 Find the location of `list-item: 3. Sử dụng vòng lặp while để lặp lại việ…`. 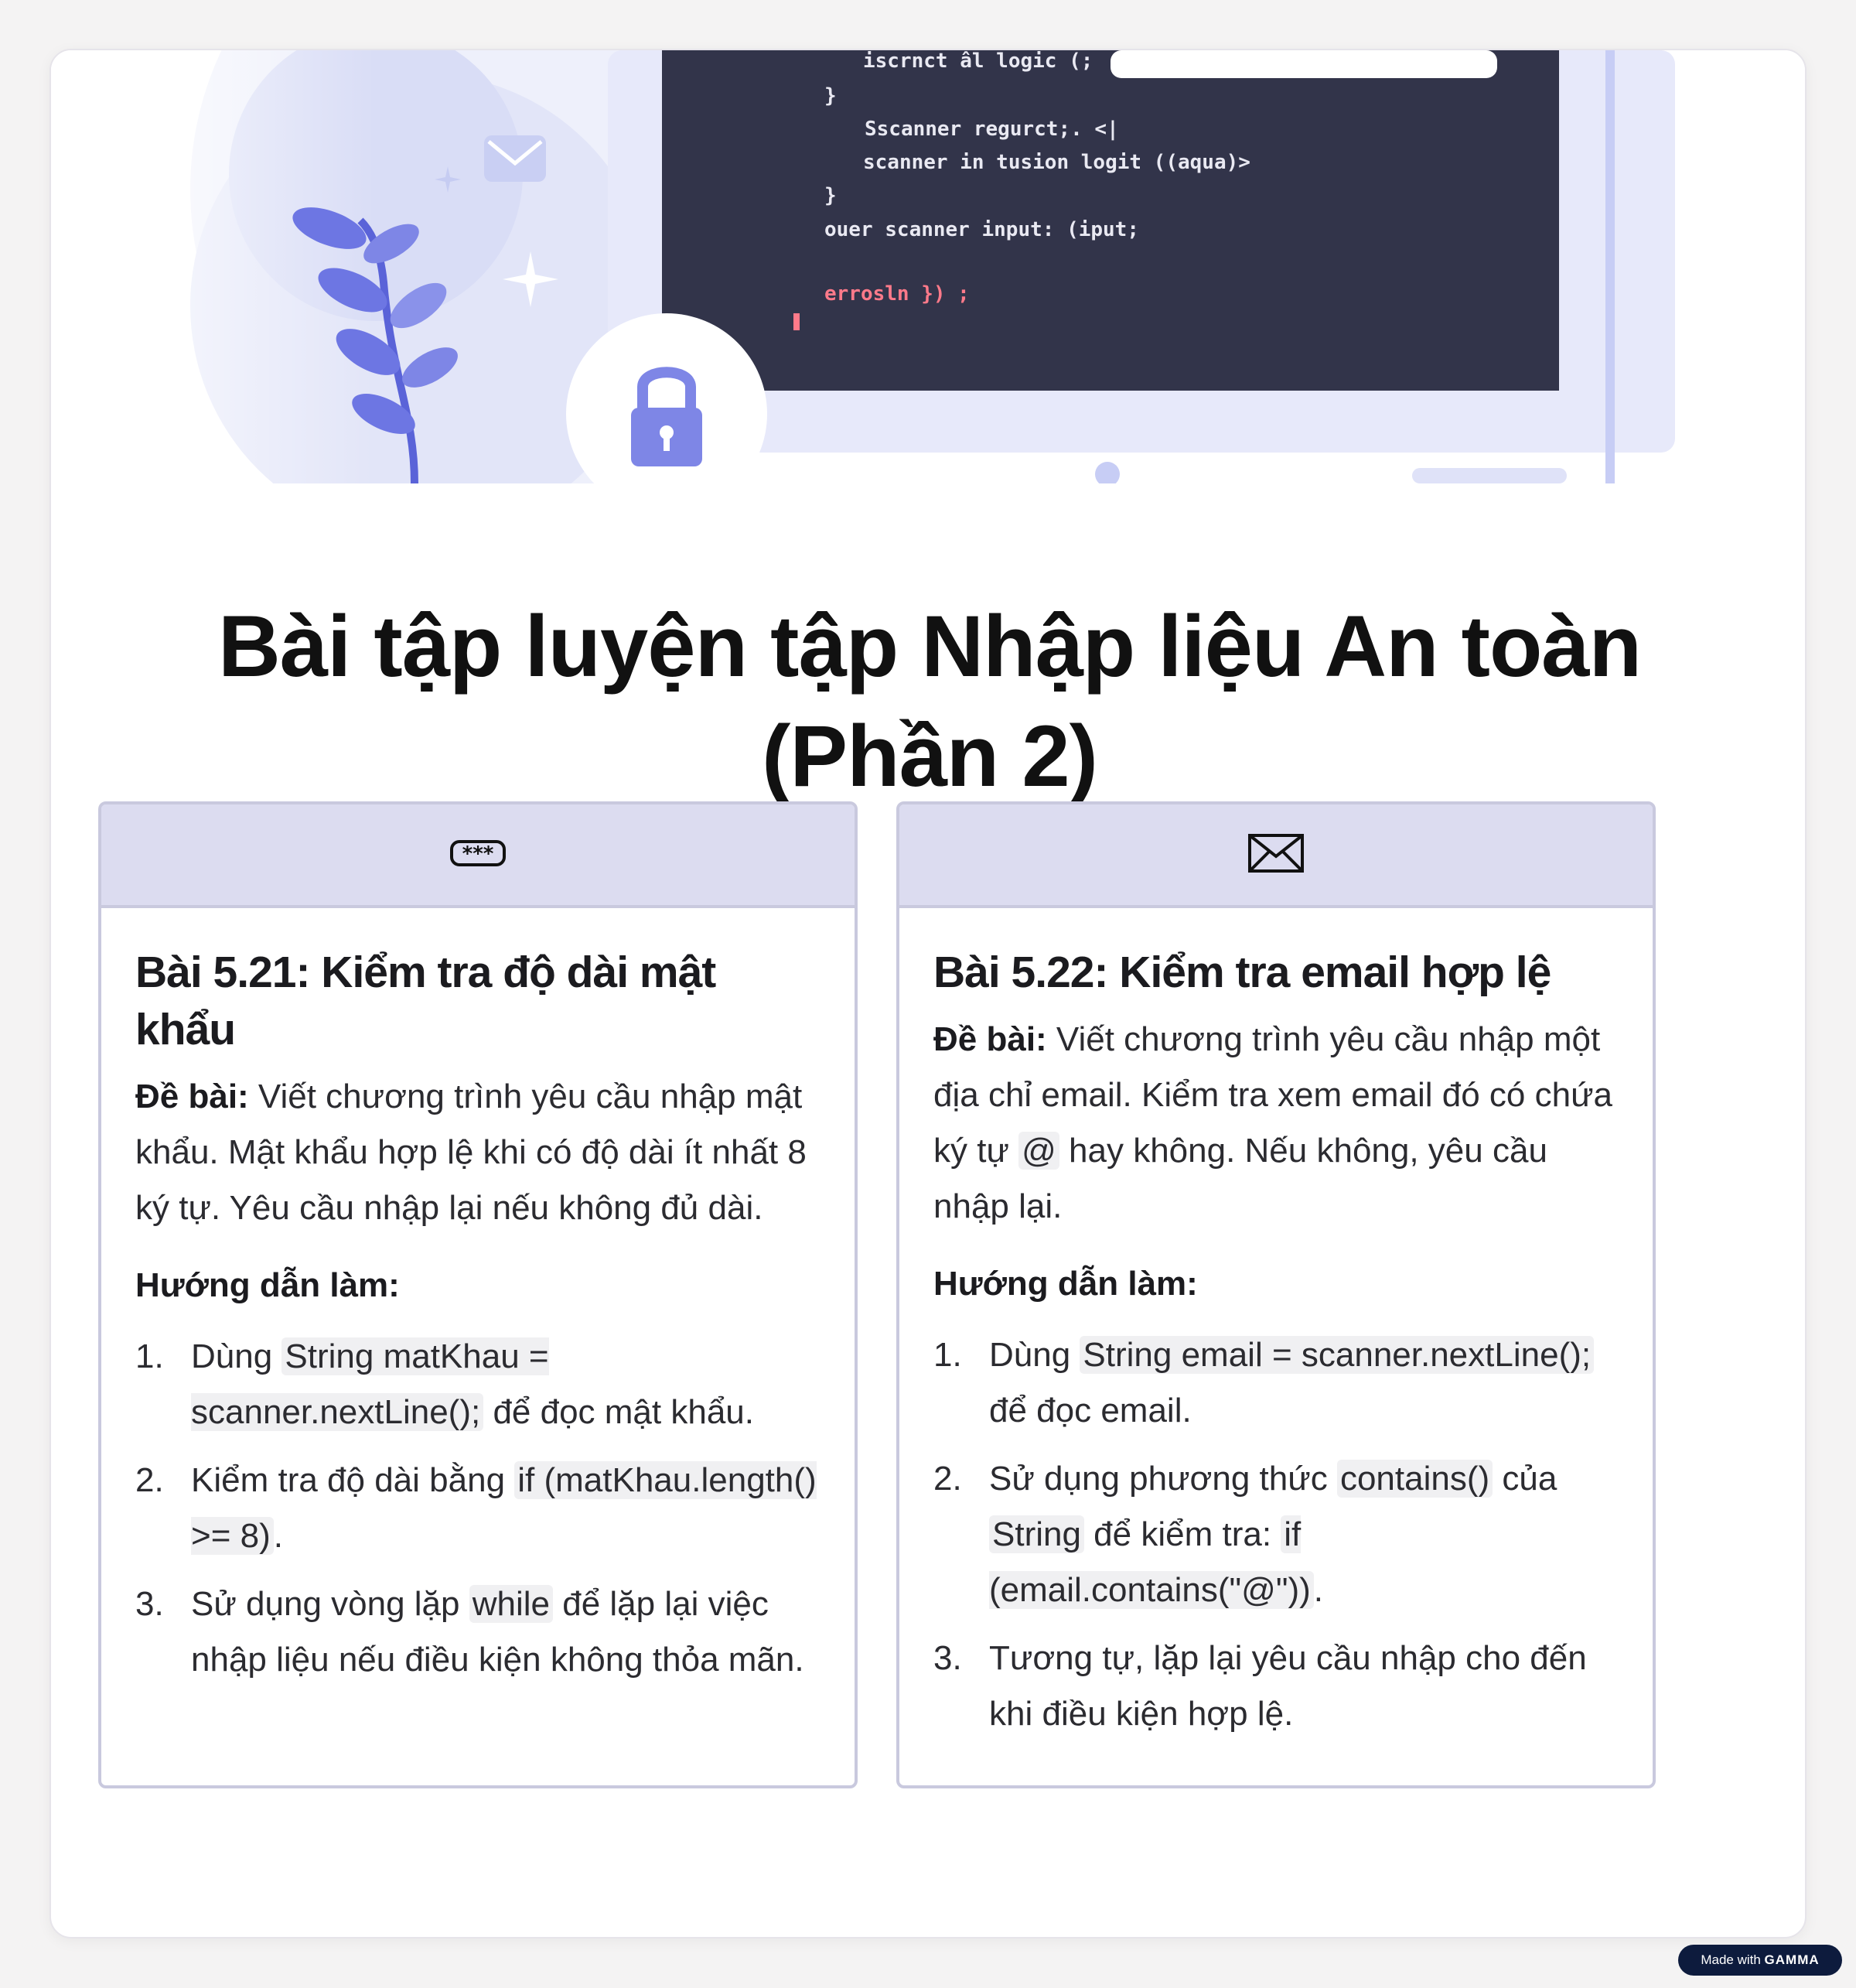

list-item: 3. Sử dụng vòng lặp while để lặp lại việ… is located at coordinates (478, 1632).